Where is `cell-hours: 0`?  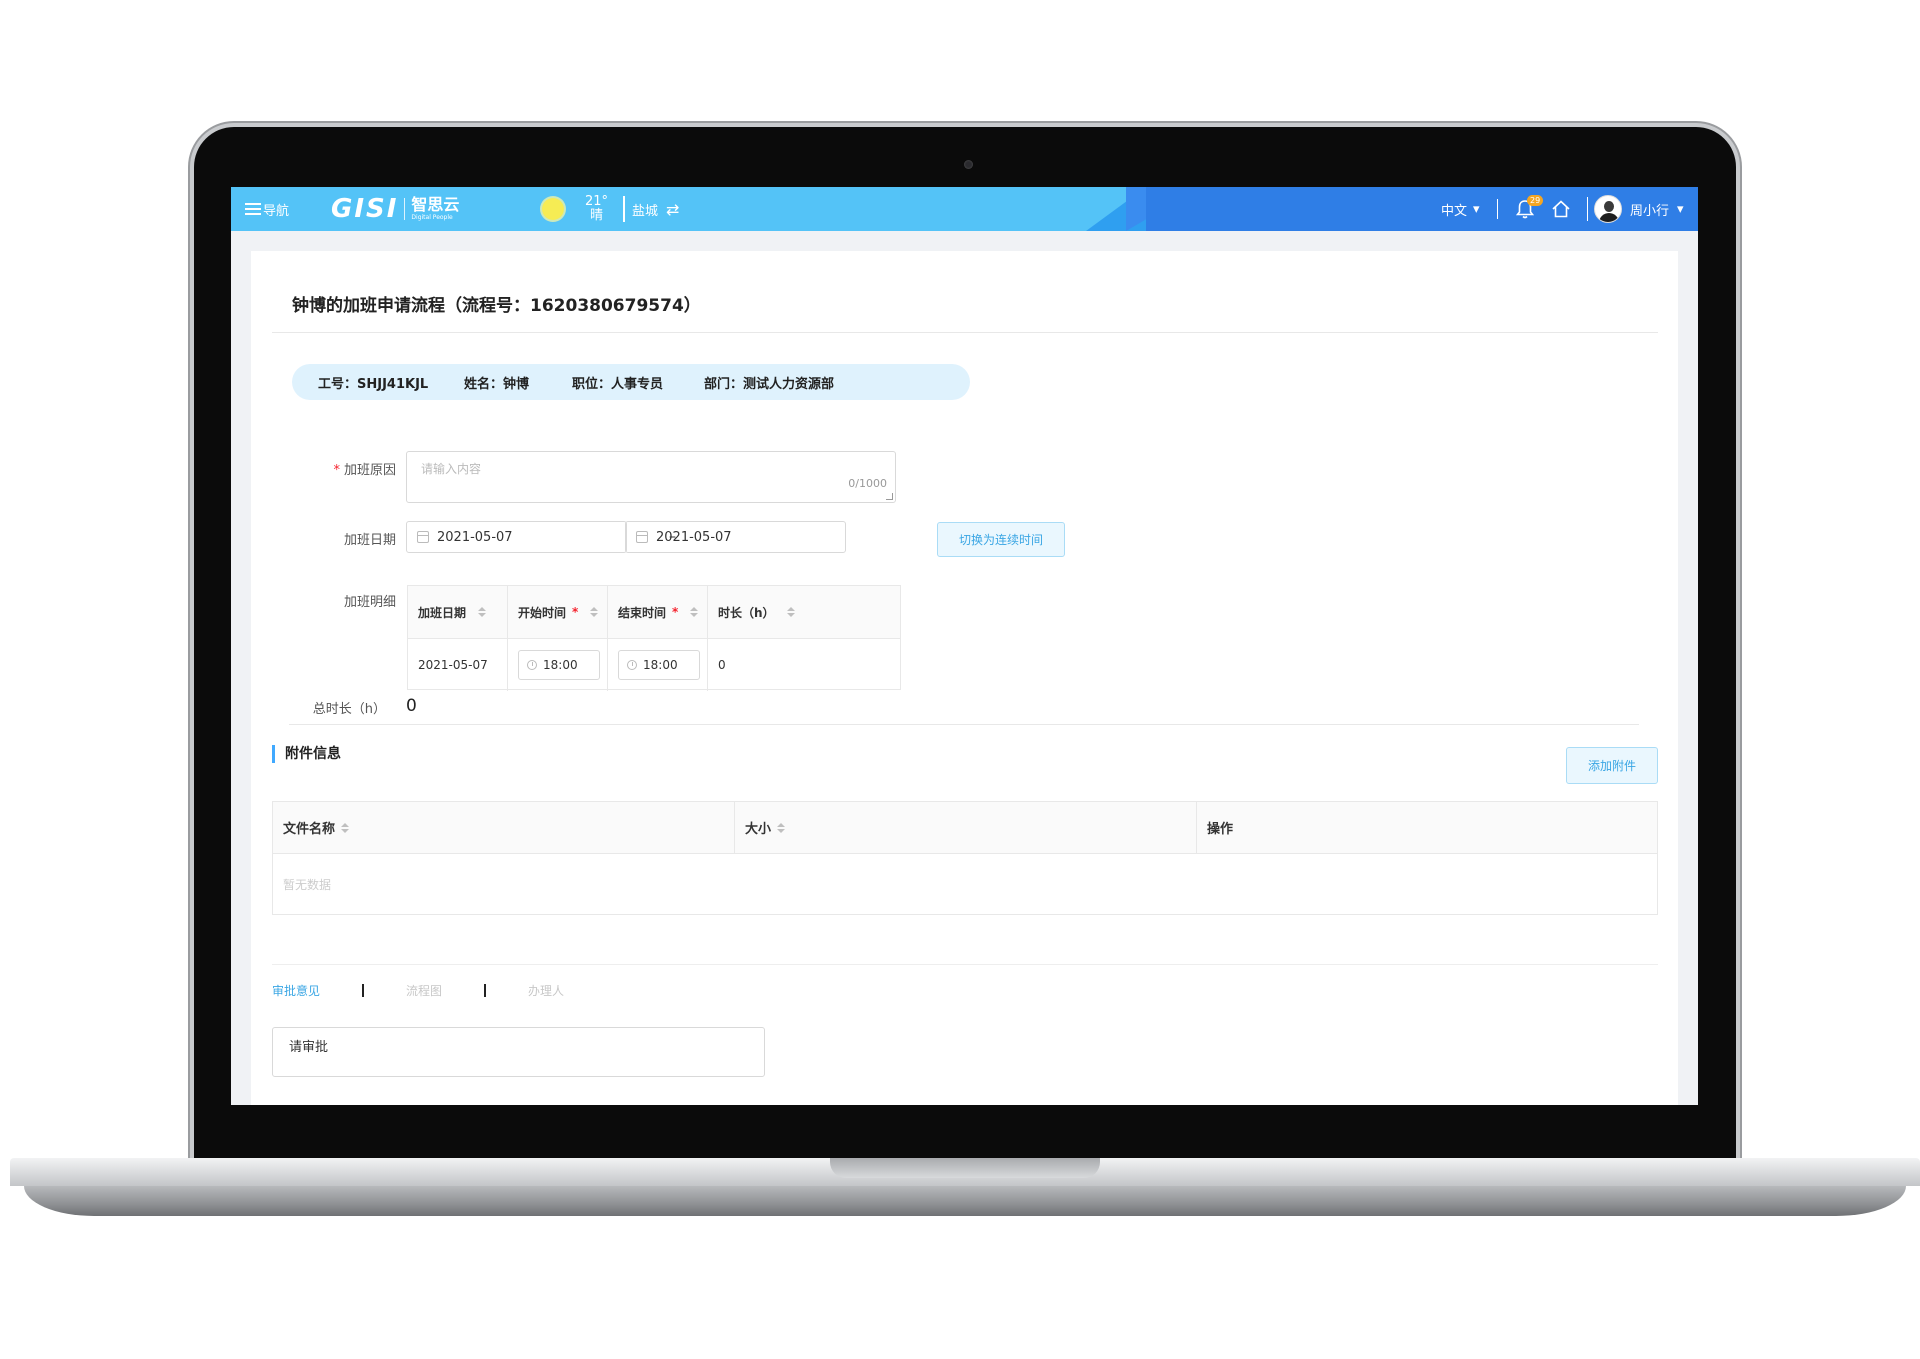
cell-hours: 0 is located at coordinates (722, 665).